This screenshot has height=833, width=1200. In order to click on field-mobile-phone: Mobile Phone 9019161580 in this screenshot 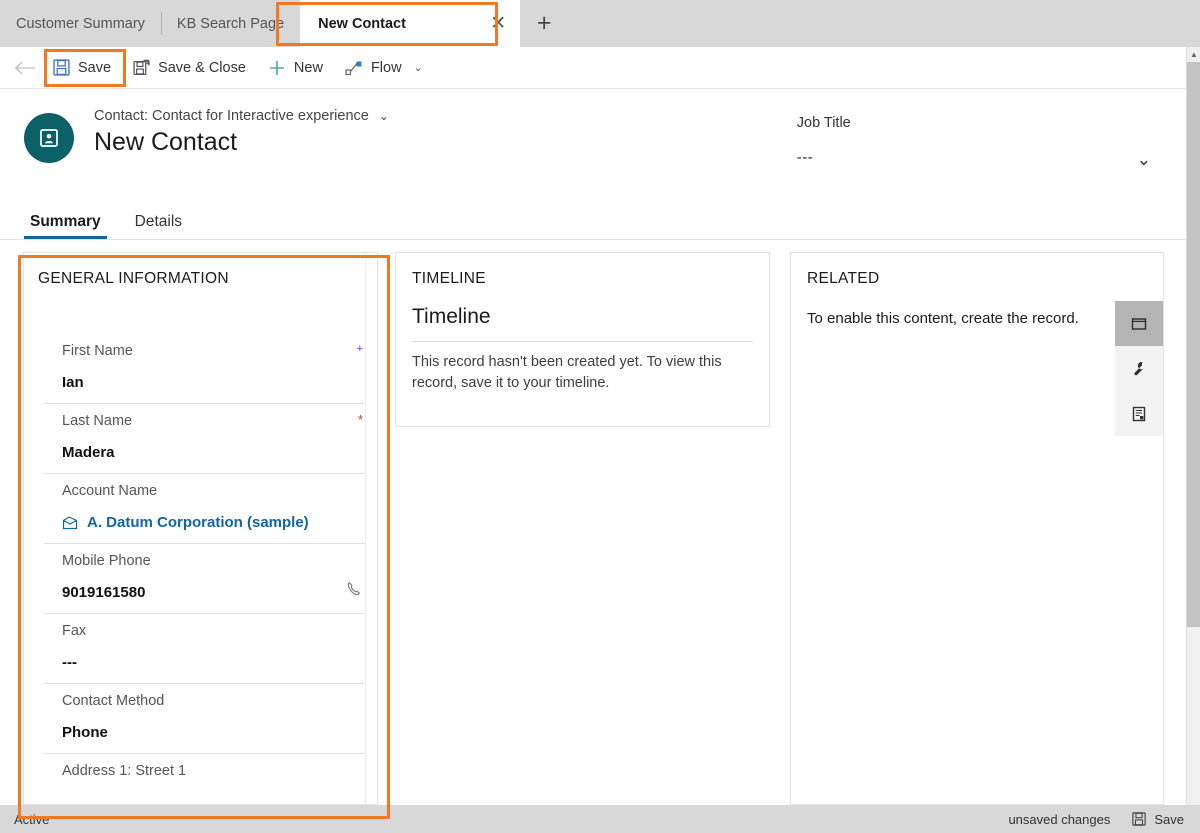, I will do `click(204, 579)`.